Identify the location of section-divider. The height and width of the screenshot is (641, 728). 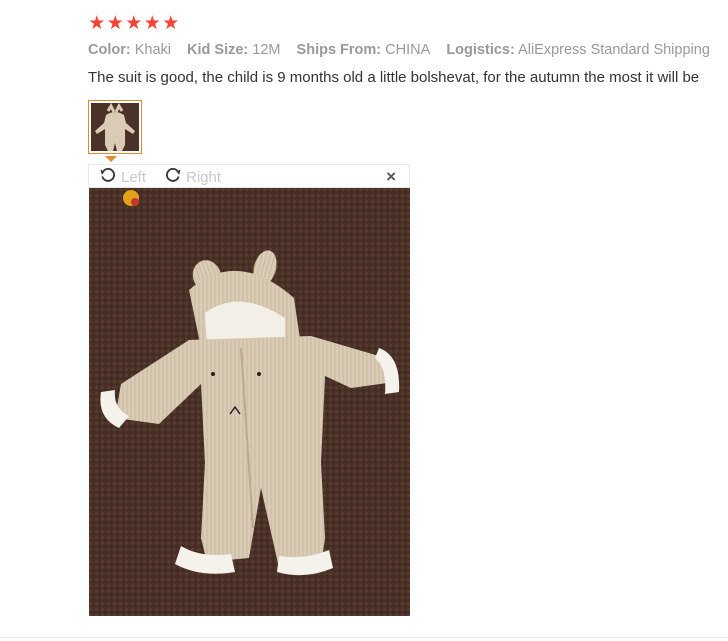
(364, 637).